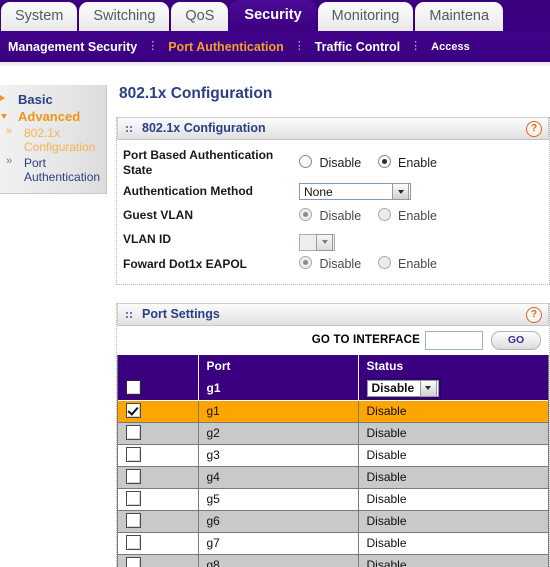 The image size is (550, 567). Describe the element at coordinates (204, 128) in the screenshot. I see `config-panel-title: 802.1x Configuration` at that location.